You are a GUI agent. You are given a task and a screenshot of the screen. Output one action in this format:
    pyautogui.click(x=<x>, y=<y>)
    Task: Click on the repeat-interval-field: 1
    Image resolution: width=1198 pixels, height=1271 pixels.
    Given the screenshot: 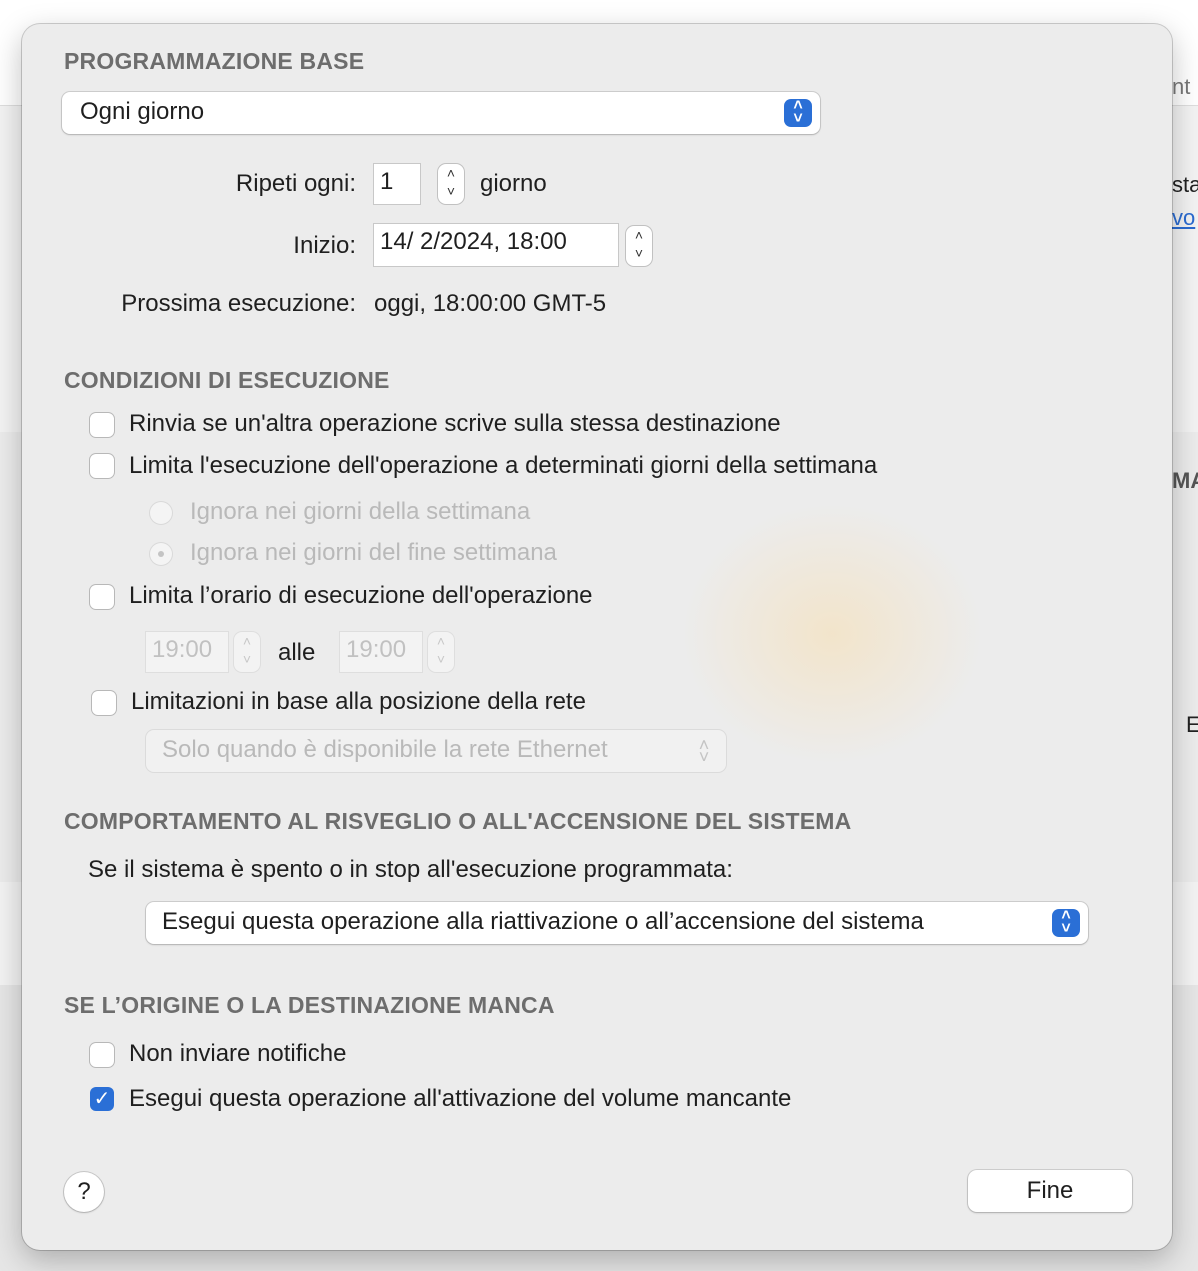 What is the action you would take?
    pyautogui.click(x=397, y=184)
    